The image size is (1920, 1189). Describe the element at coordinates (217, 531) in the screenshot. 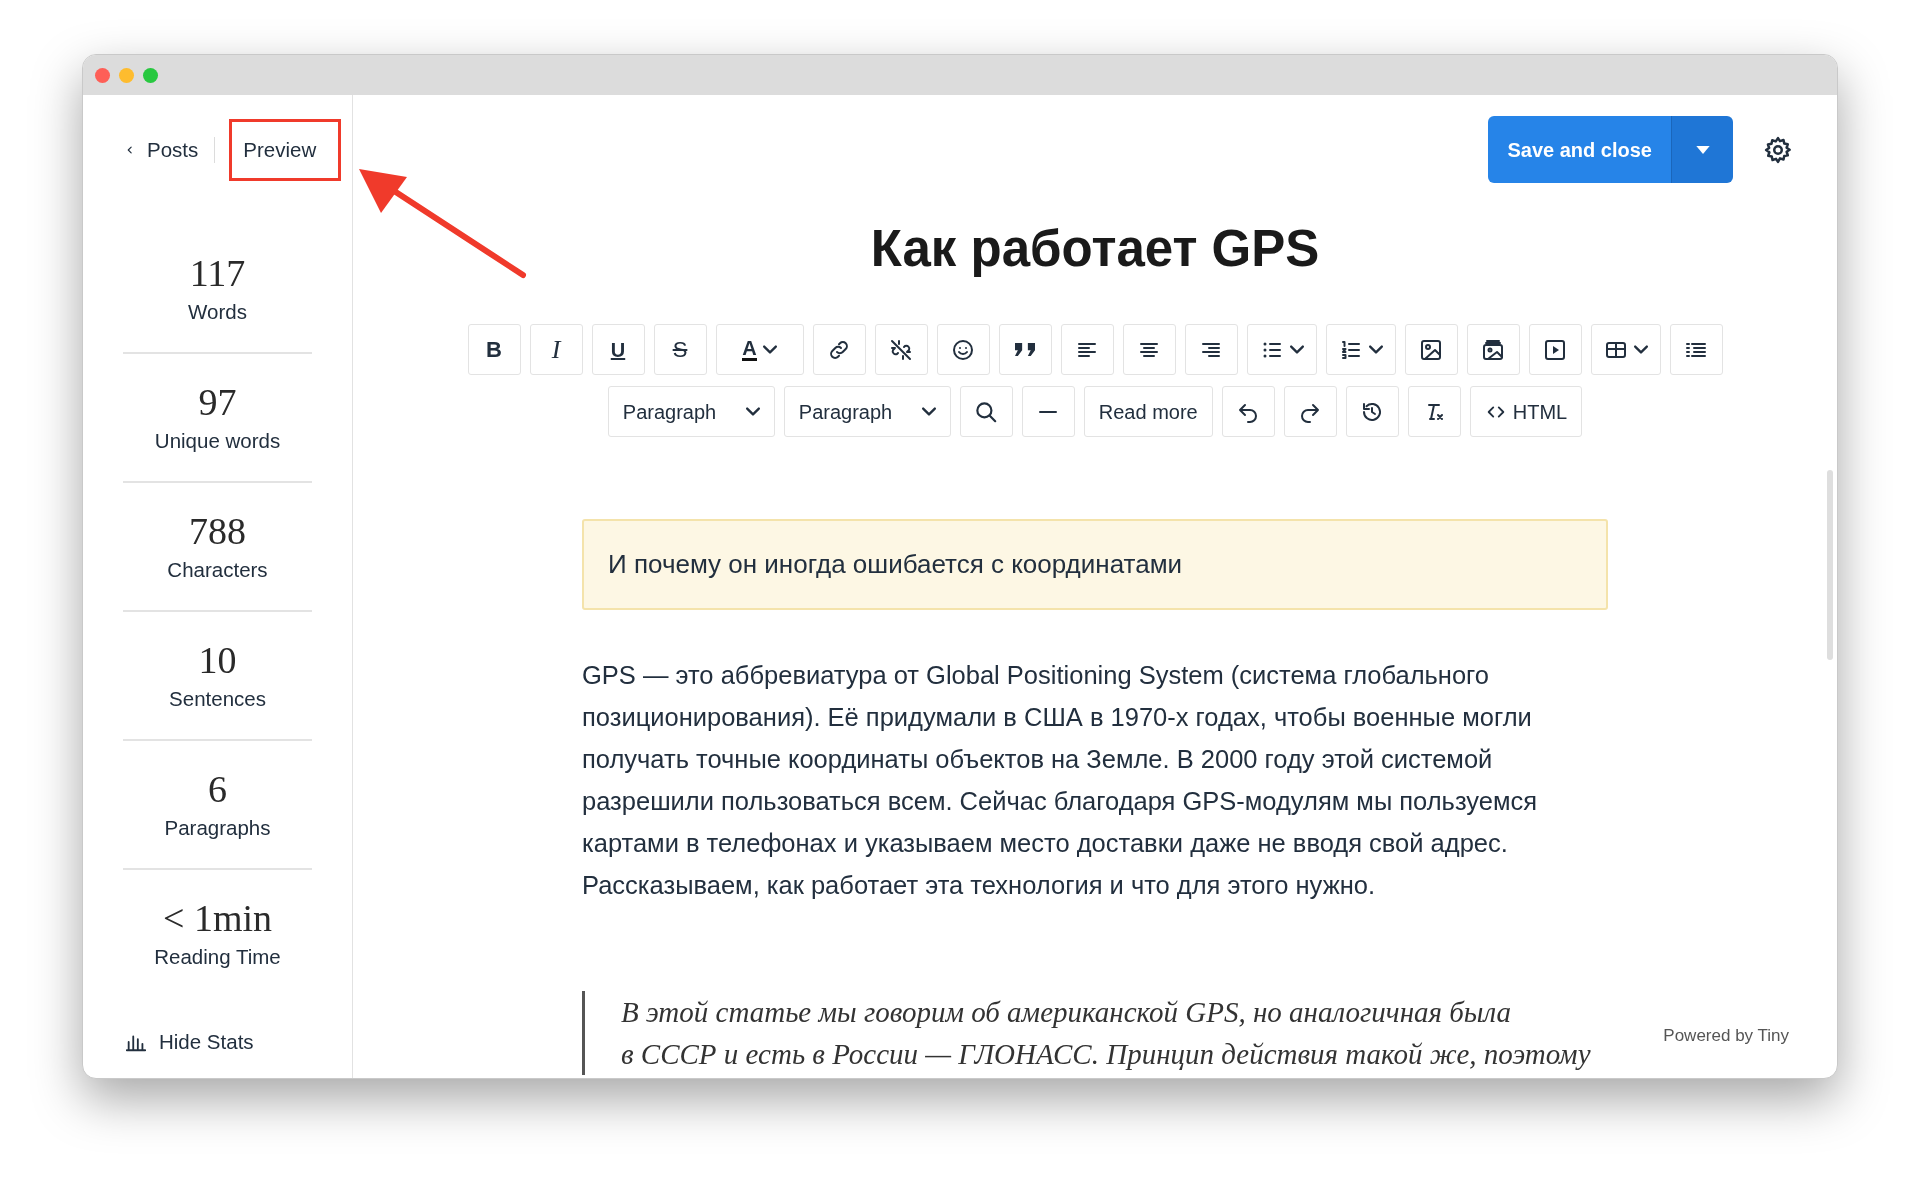

I see `stat-value: 788` at that location.